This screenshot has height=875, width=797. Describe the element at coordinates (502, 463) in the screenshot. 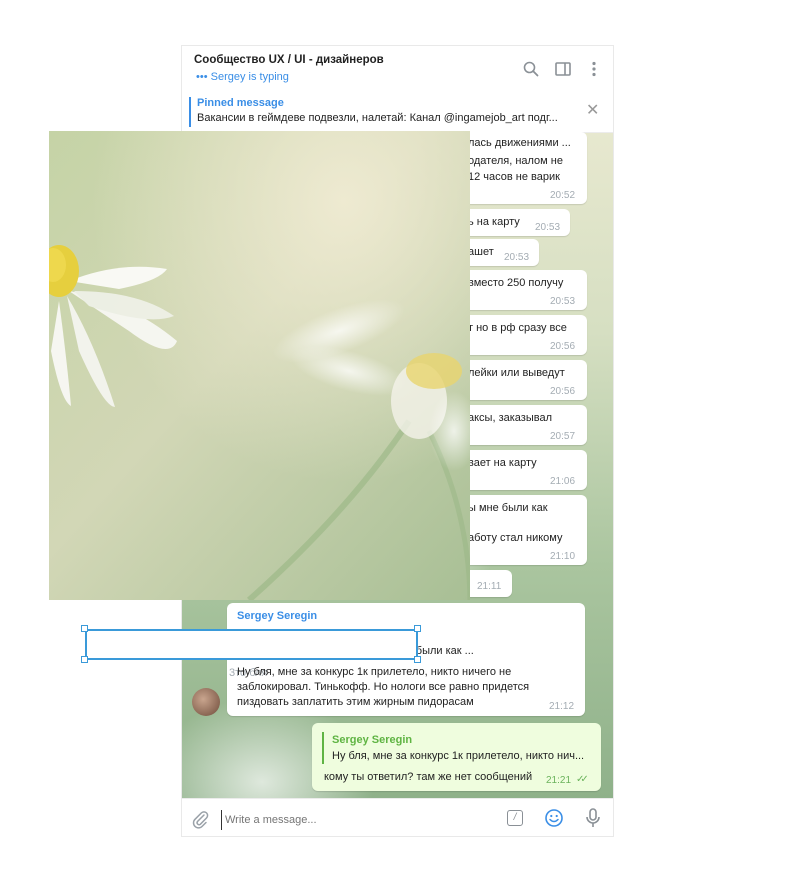

I see `message-text: вает на карту` at that location.